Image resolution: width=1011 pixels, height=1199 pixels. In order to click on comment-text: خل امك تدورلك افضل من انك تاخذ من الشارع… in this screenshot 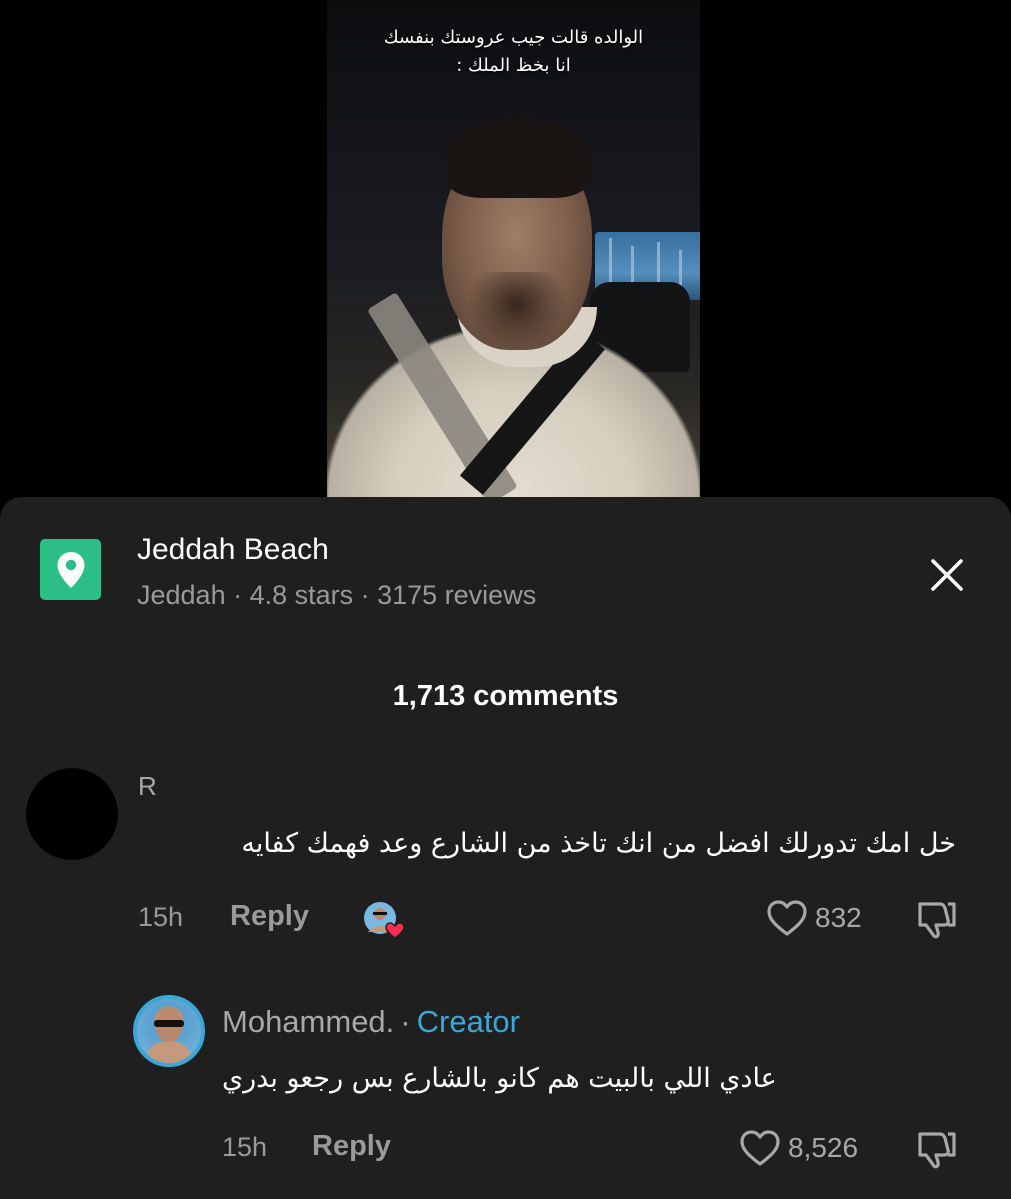, I will do `click(598, 843)`.